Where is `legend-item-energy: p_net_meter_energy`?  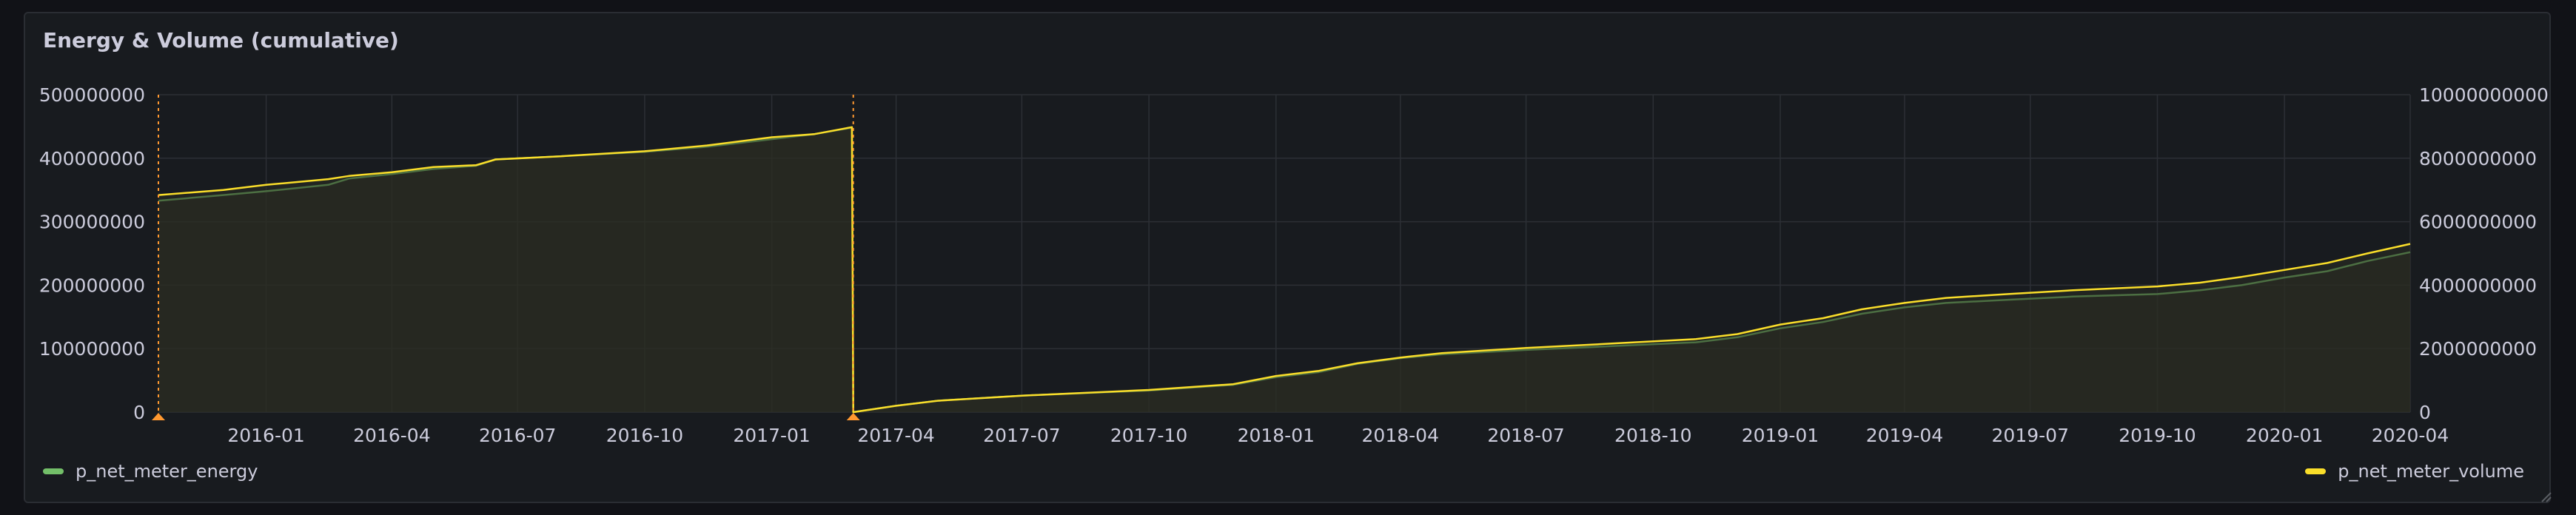 legend-item-energy: p_net_meter_energy is located at coordinates (150, 471).